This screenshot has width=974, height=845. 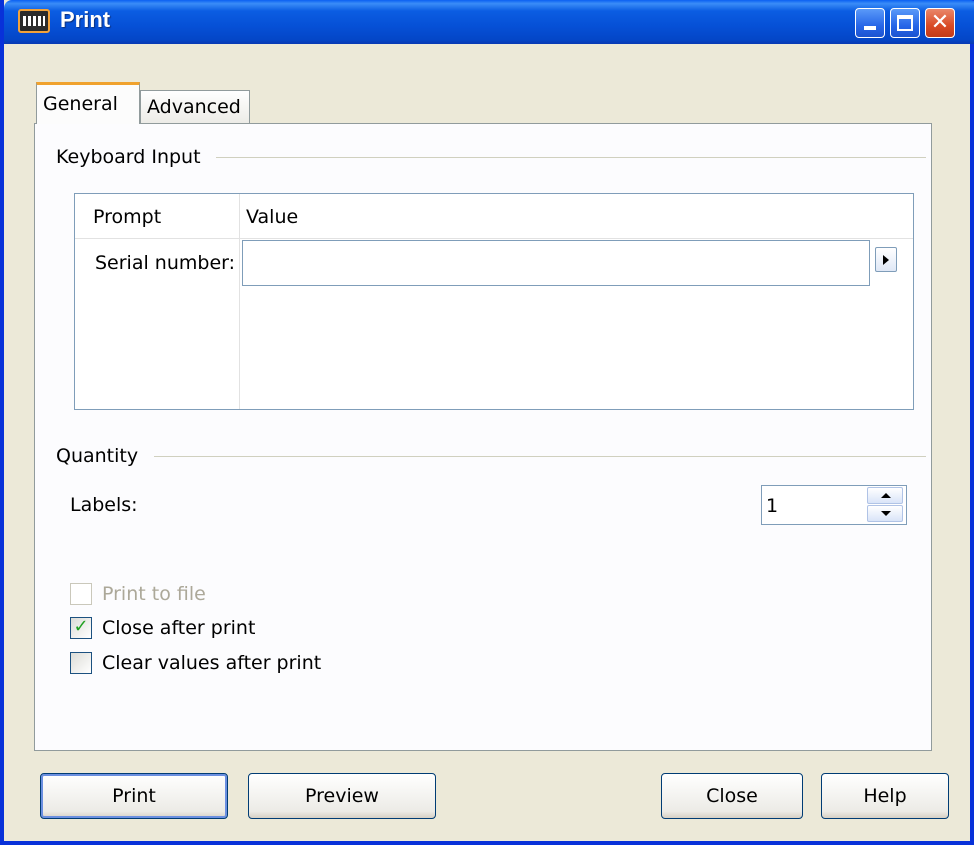 What do you see at coordinates (772, 506) in the screenshot?
I see `labels-quantity-value: 1` at bounding box center [772, 506].